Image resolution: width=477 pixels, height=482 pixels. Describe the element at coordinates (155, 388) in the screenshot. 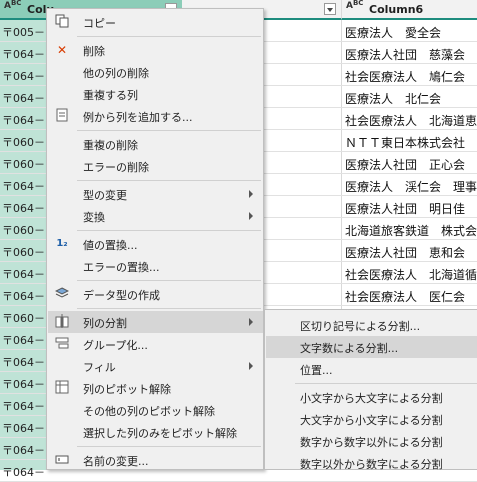

I see `menu-item-unpivot-columns: 列のピボット解除` at that location.